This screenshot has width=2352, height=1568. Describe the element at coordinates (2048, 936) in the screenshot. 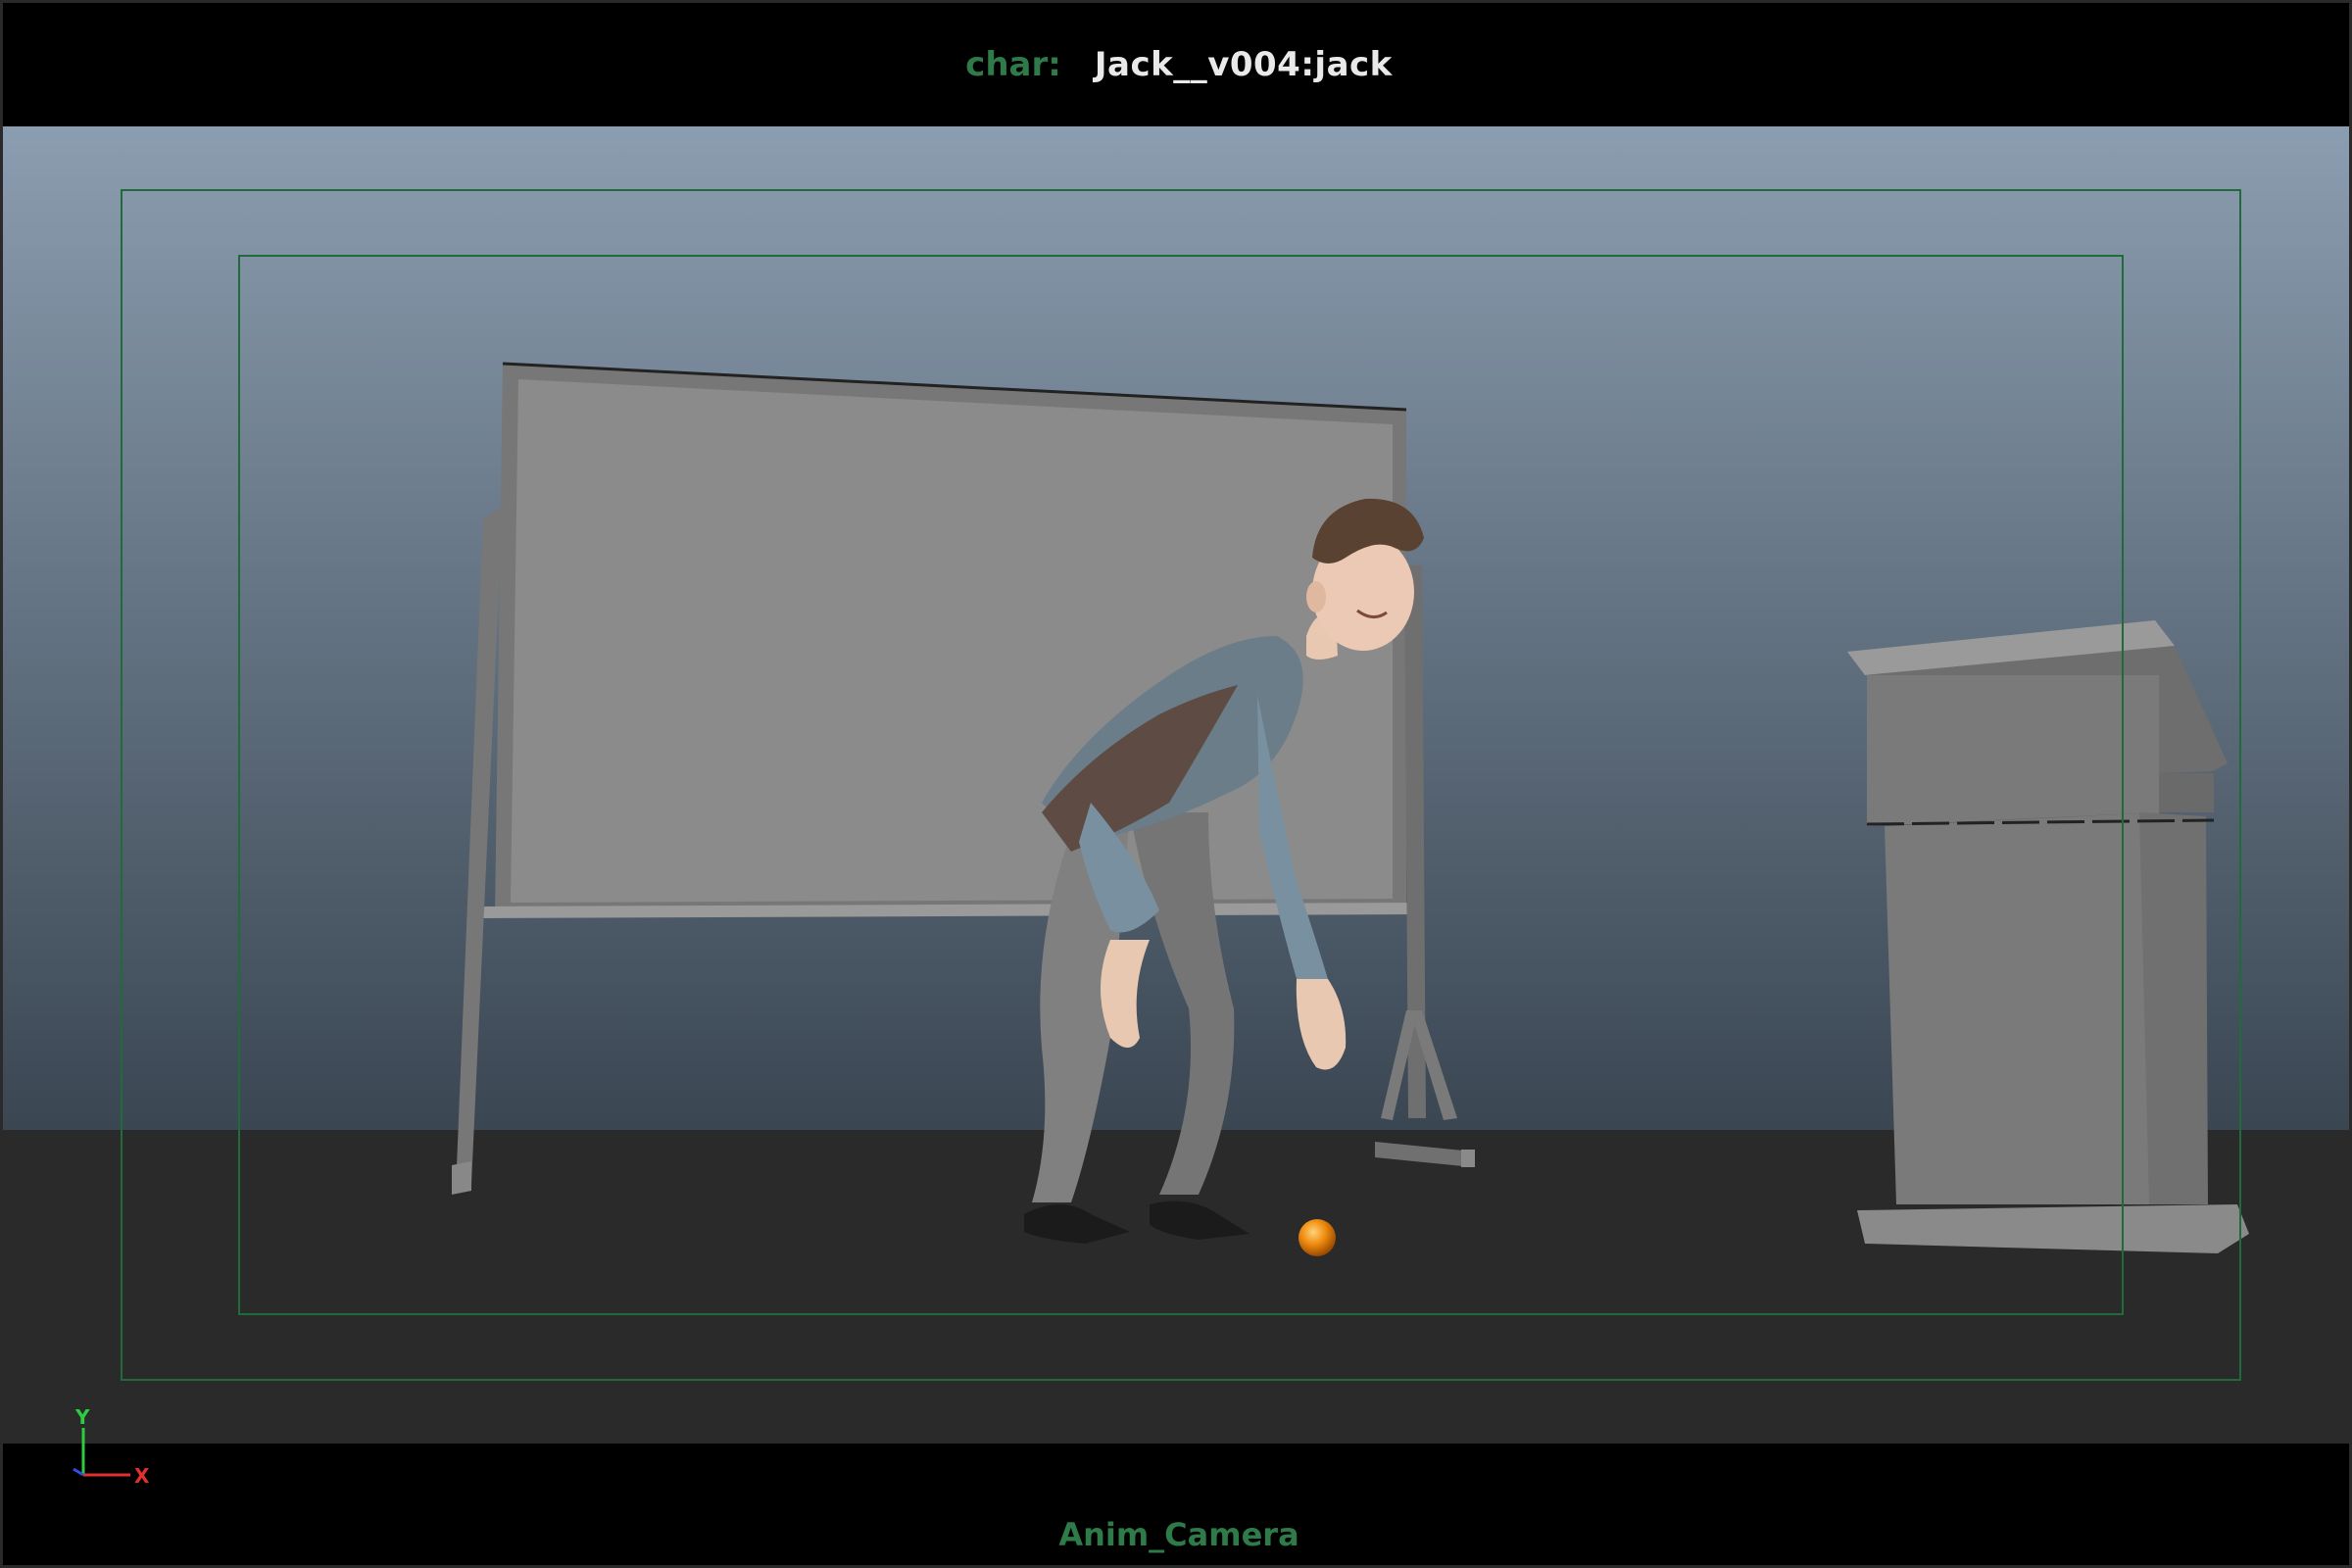

I see `podium` at that location.